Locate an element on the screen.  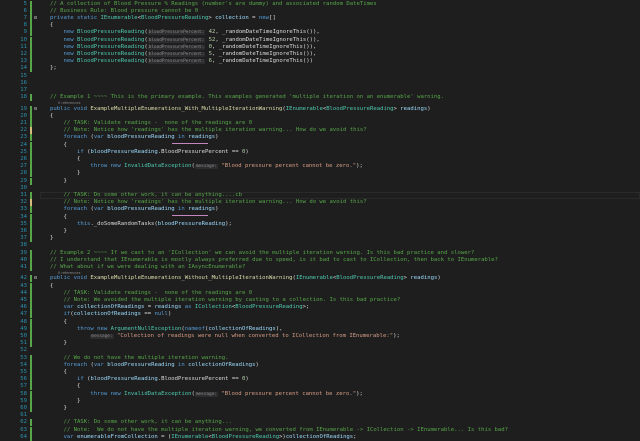
code-text: }; is located at coordinates (53, 68).